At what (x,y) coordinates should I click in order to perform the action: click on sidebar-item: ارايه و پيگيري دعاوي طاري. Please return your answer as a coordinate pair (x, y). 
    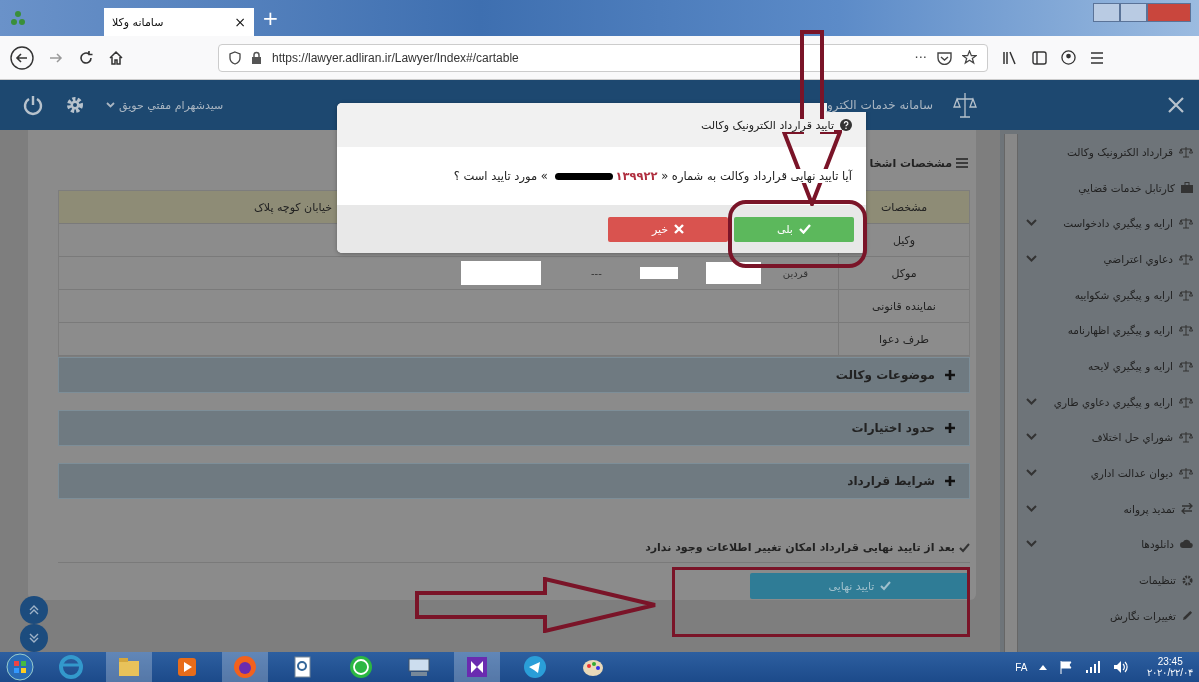
    Looking at the image, I should click on (1113, 401).